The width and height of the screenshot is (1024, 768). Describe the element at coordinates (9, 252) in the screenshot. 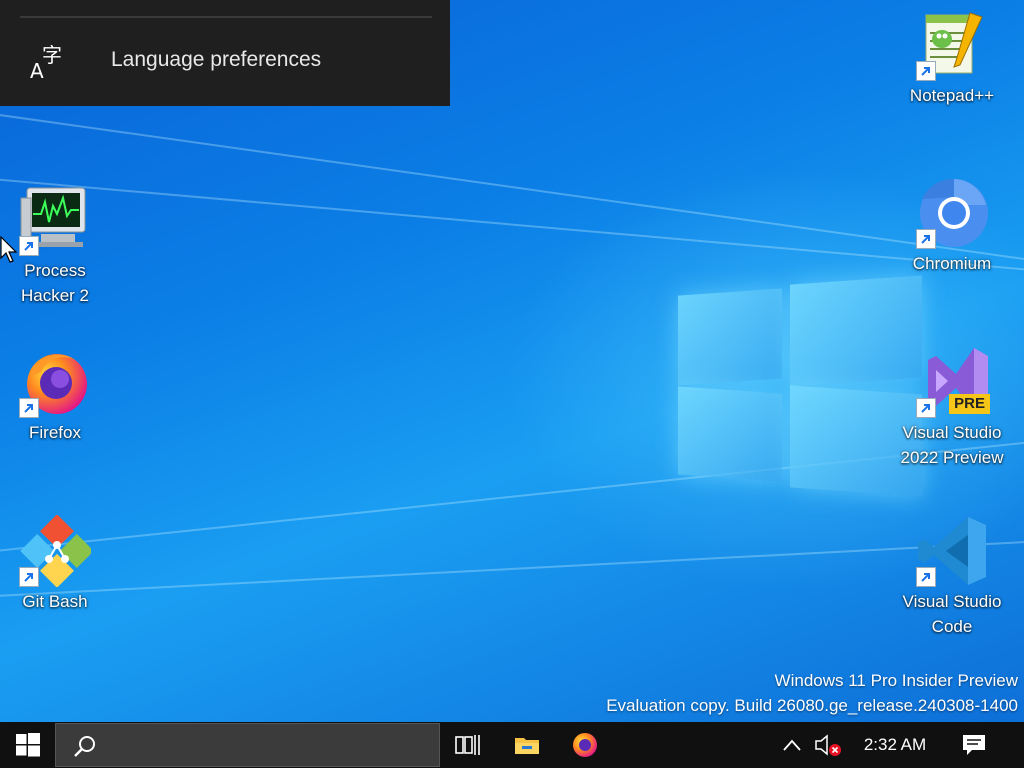

I see `mouse-cursor-icon` at that location.